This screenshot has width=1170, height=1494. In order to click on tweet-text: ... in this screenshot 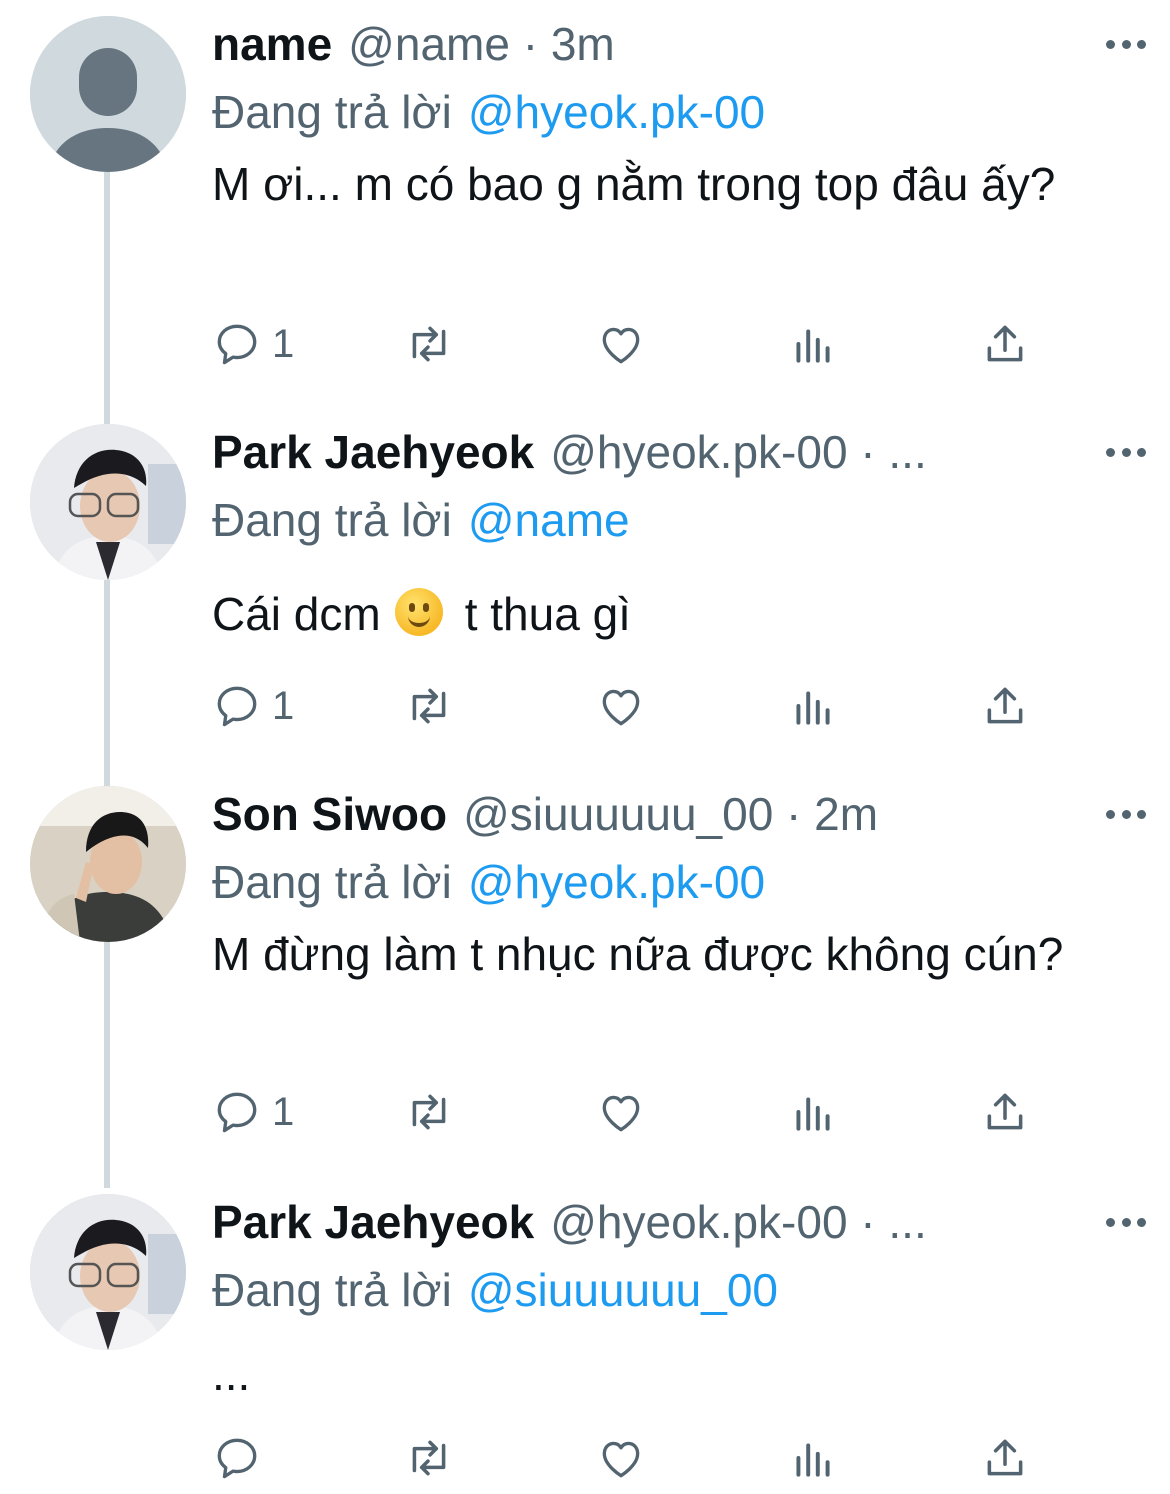, I will do `click(231, 1374)`.